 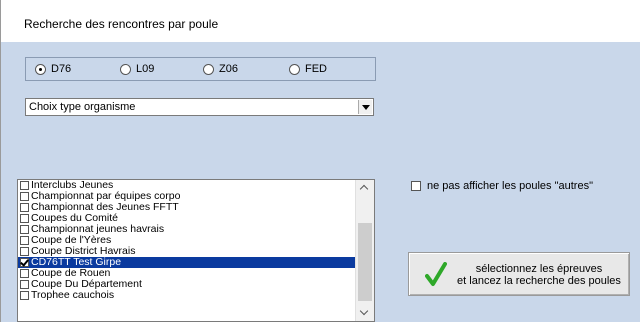 What do you see at coordinates (539, 269) in the screenshot?
I see `launch-search-label-line1: sélectionnez les épreuves` at bounding box center [539, 269].